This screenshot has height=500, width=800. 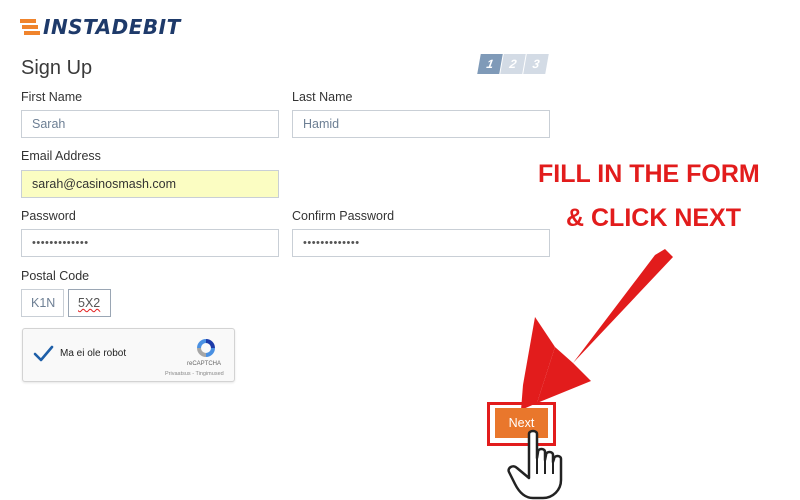 What do you see at coordinates (322, 97) in the screenshot?
I see `last-name-label: Last Name` at bounding box center [322, 97].